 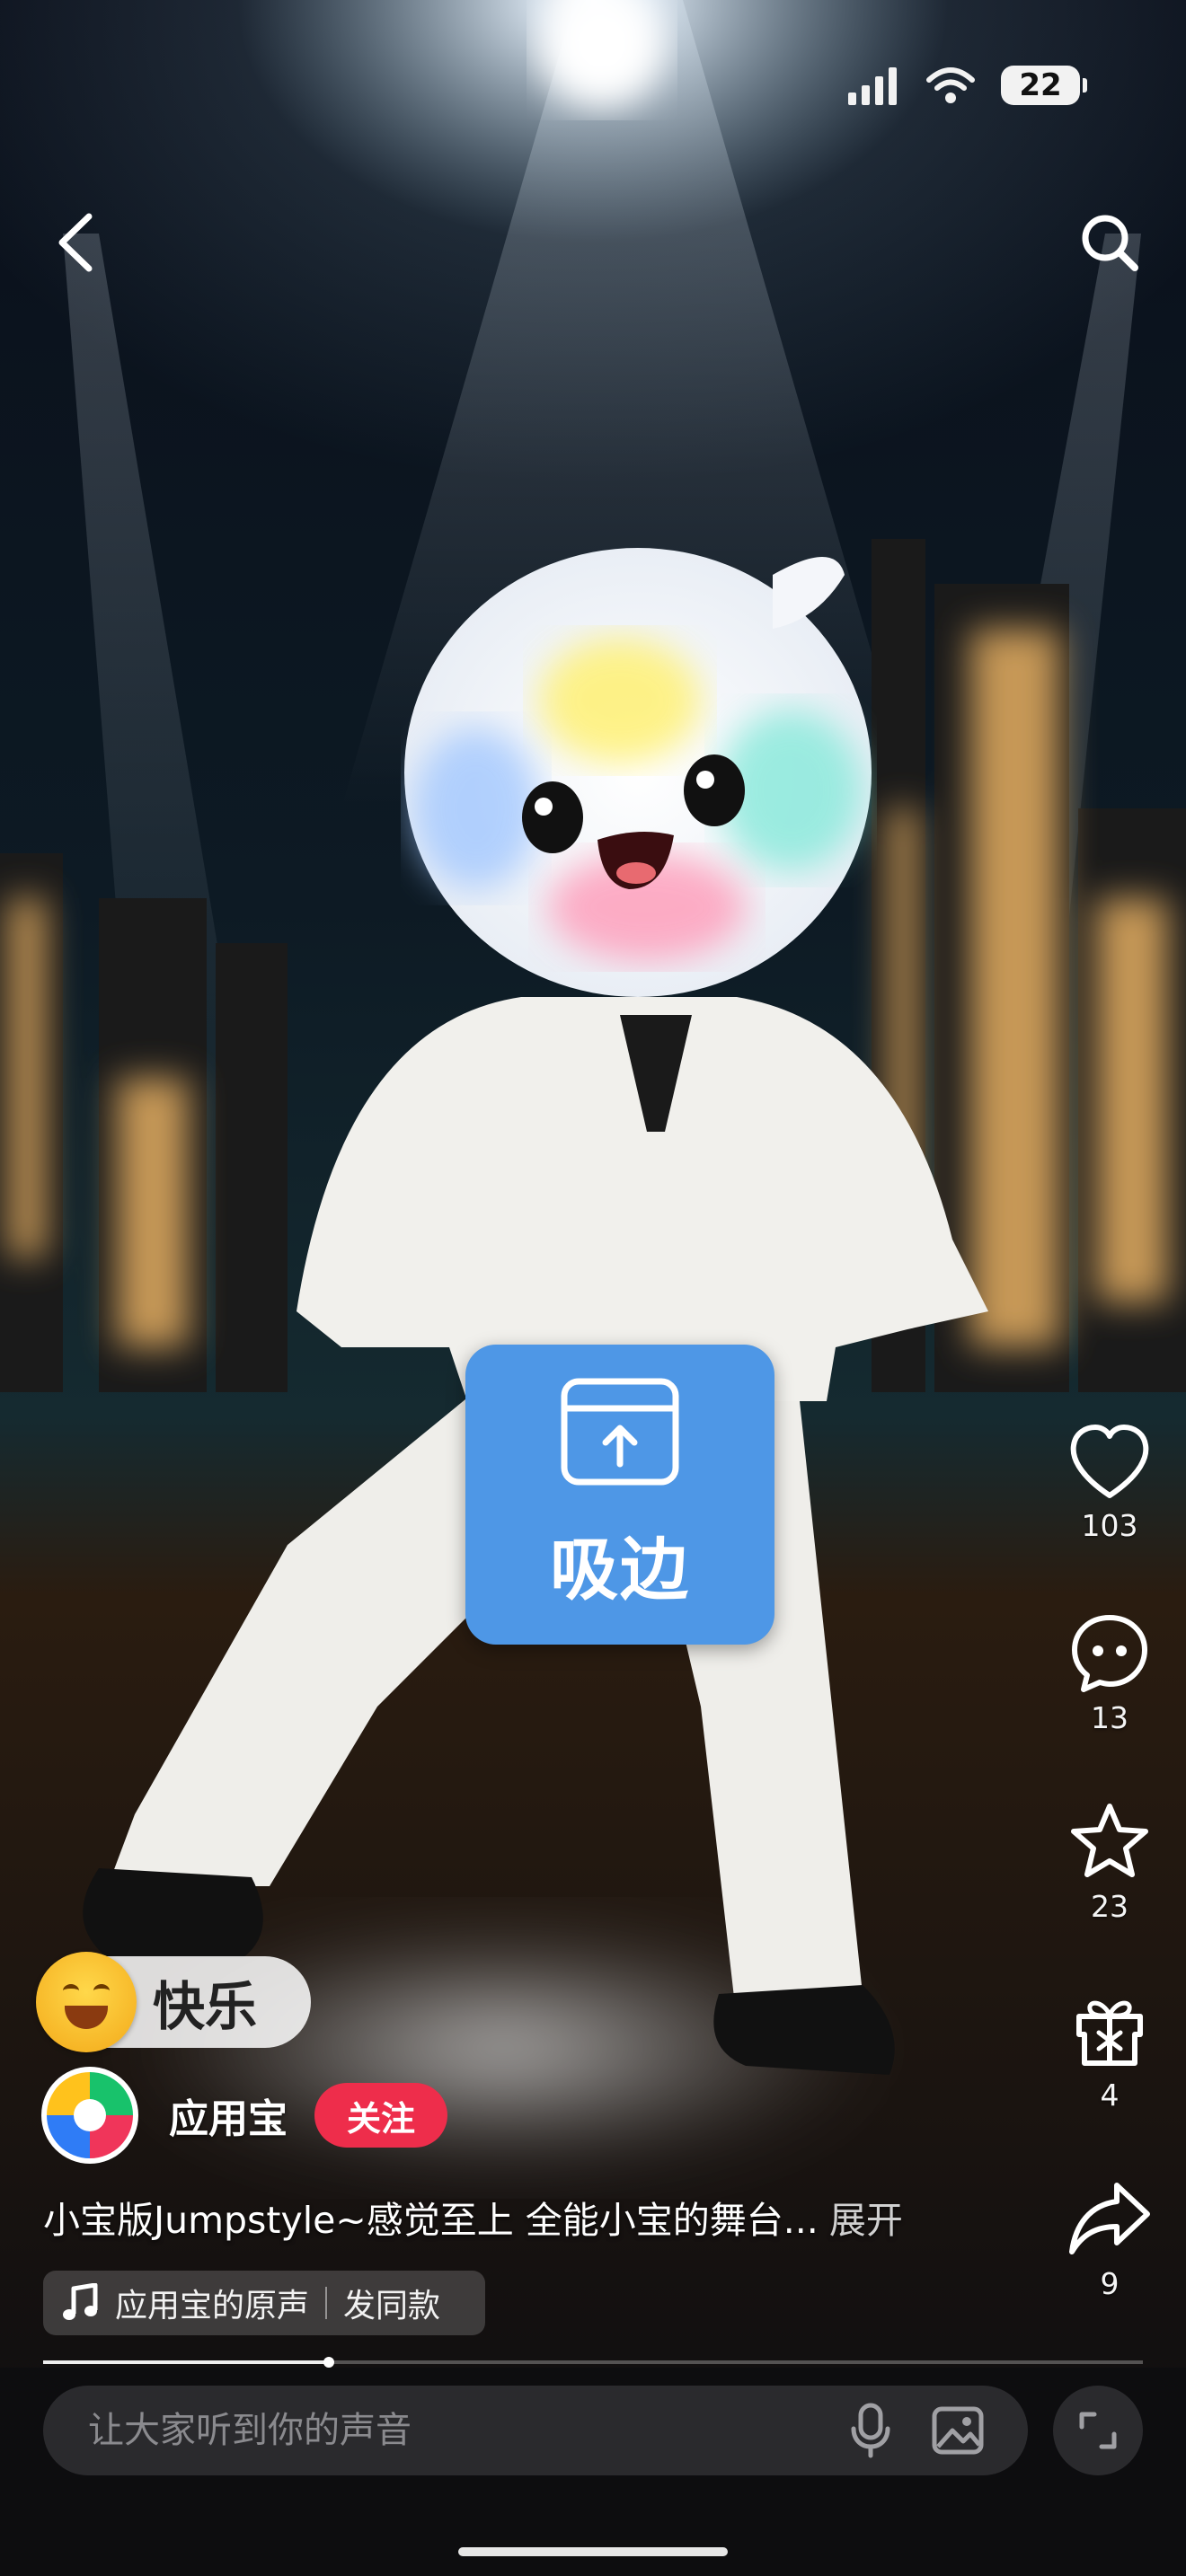 I want to click on share-count: 9, so click(x=1110, y=2283).